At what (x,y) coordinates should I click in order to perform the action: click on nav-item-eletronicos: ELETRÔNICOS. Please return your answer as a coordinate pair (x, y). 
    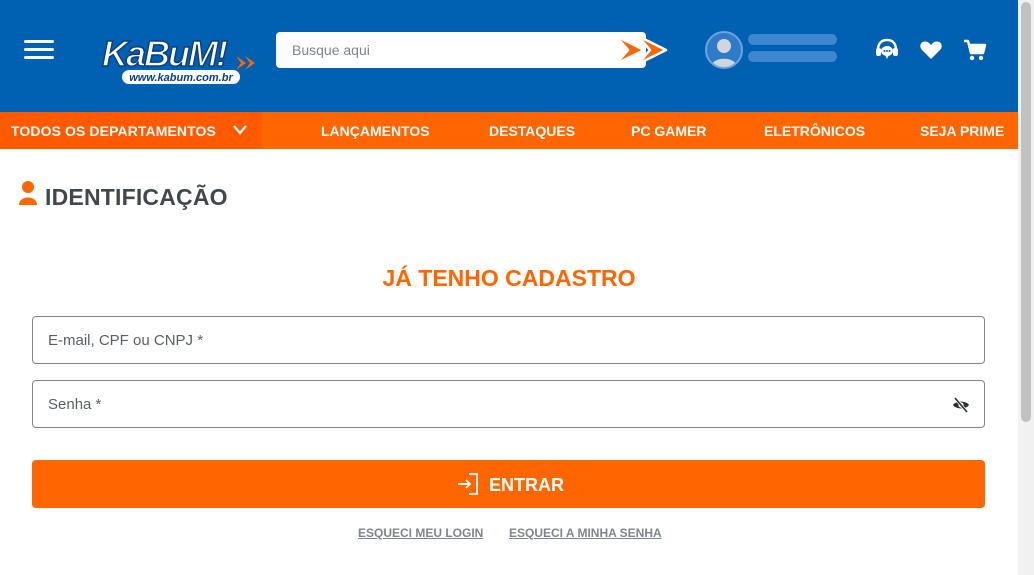
    Looking at the image, I should click on (814, 131).